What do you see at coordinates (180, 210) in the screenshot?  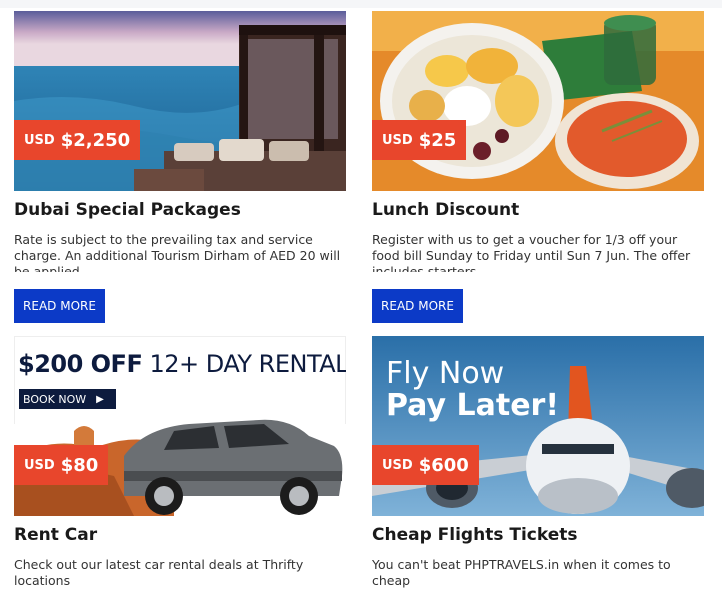 I see `offer-title: Dubai Special Packages` at bounding box center [180, 210].